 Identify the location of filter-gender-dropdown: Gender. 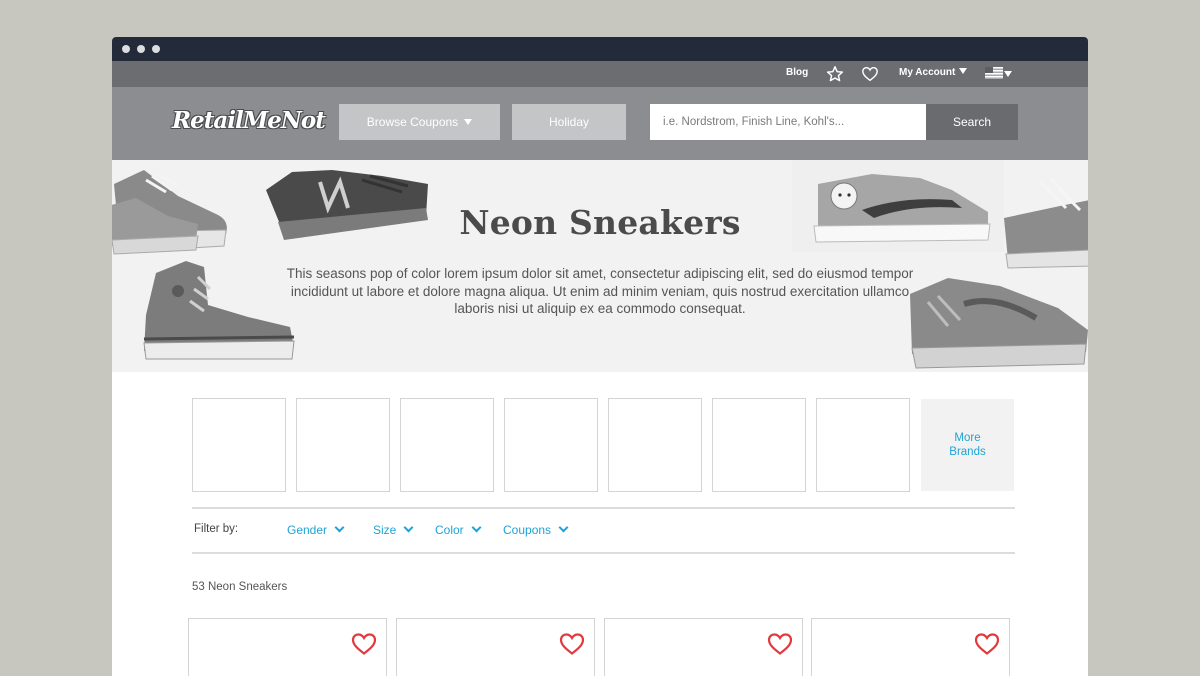
(316, 529).